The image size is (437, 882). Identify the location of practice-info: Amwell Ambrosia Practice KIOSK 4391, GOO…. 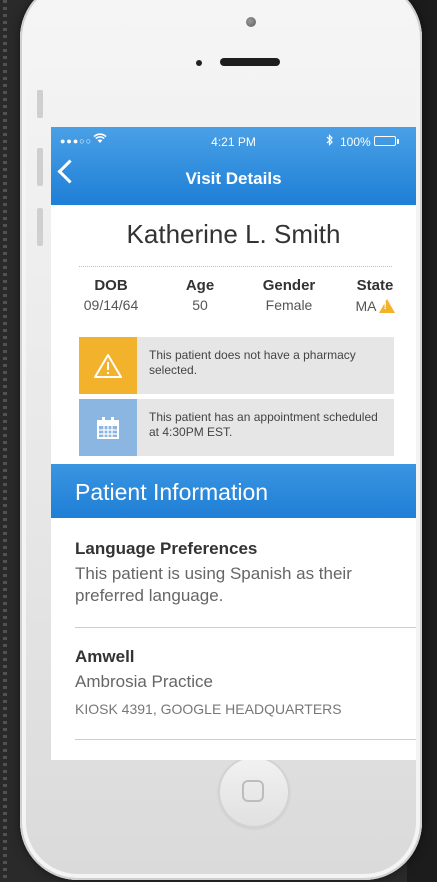
(233, 682).